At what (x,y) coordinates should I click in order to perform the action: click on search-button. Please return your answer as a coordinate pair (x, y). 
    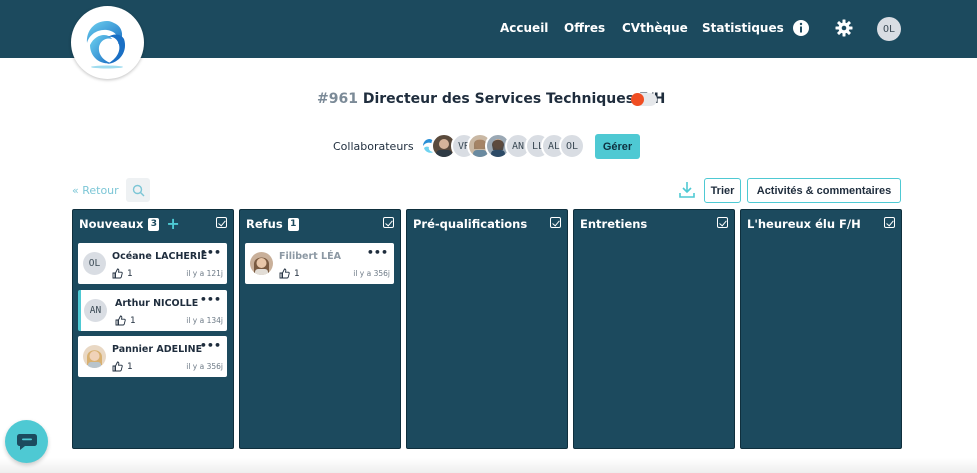
    Looking at the image, I should click on (138, 190).